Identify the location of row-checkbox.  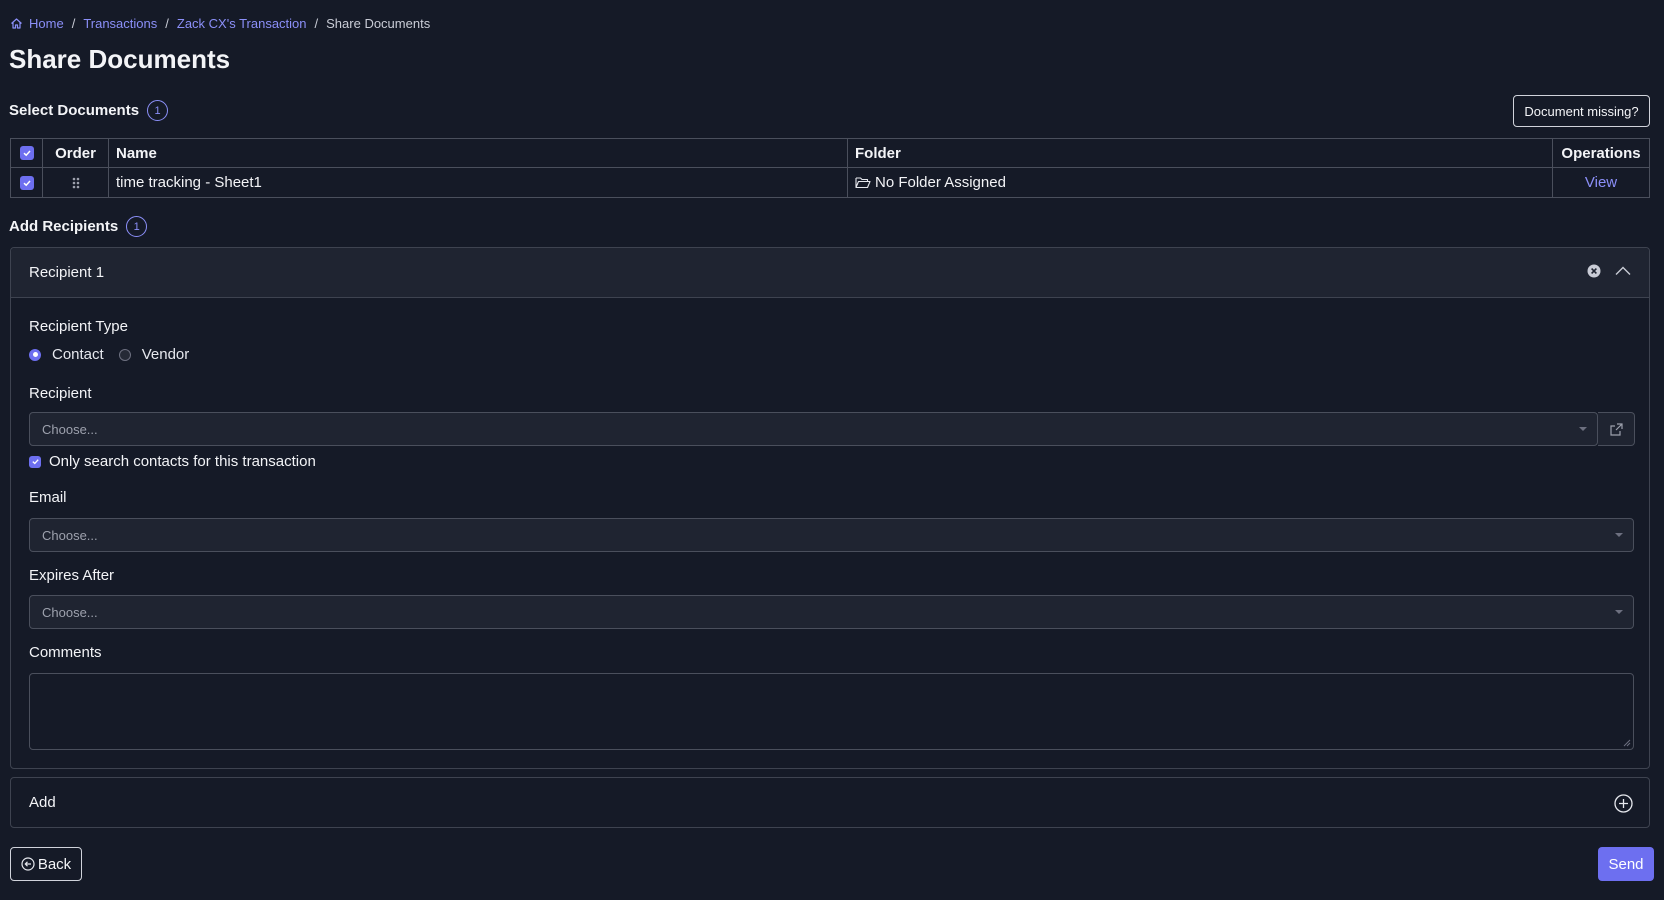
(26, 182).